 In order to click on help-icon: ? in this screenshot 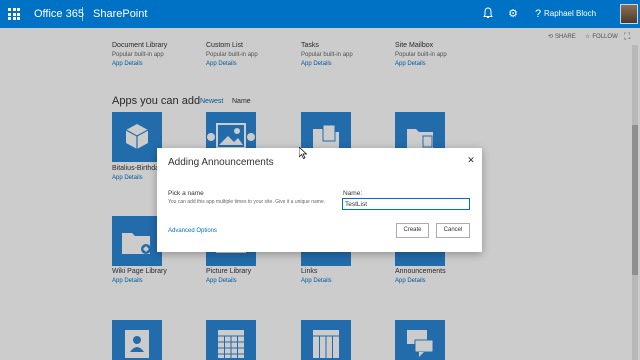, I will do `click(538, 14)`.